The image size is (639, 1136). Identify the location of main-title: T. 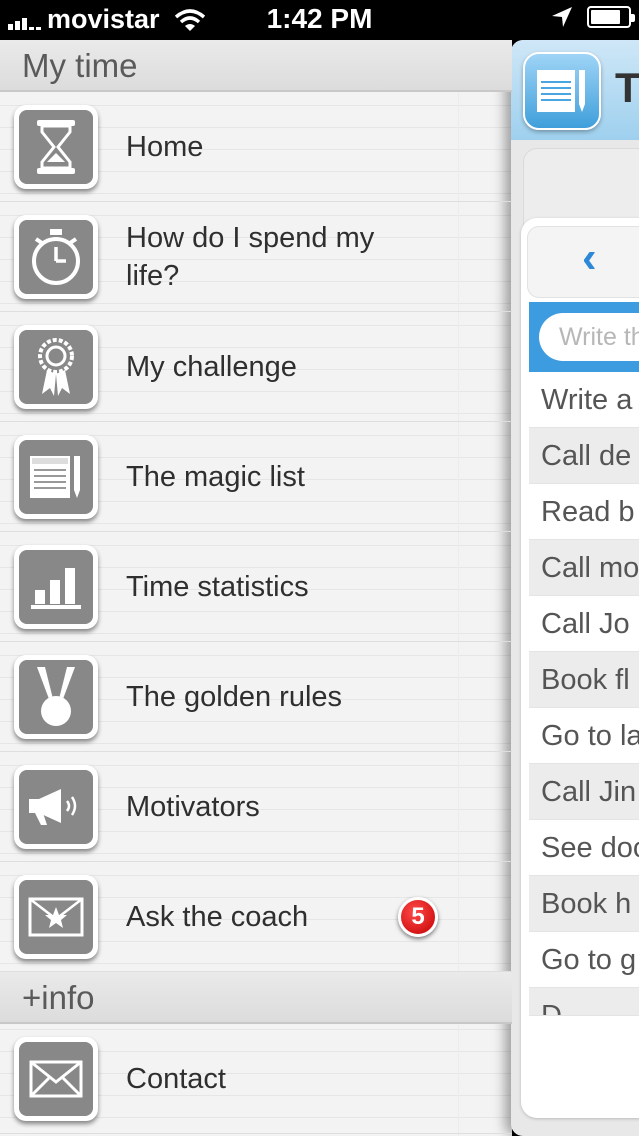
(627, 87).